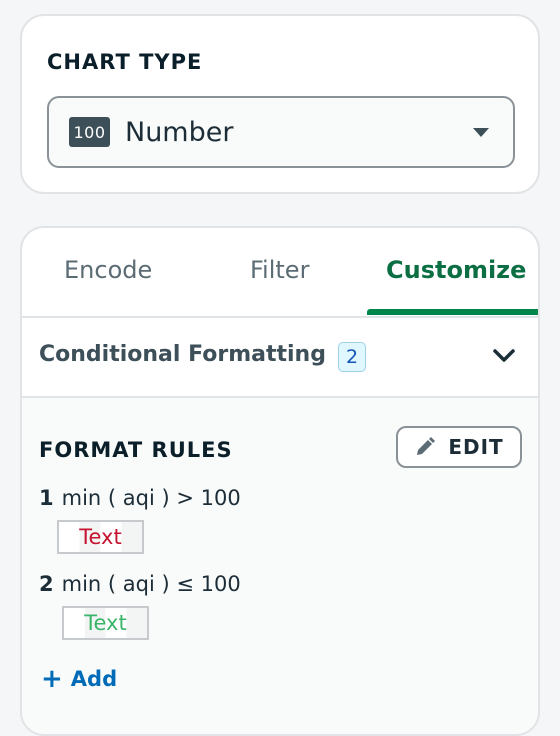 This screenshot has width=560, height=736. I want to click on tab-customize: Customize, so click(456, 270).